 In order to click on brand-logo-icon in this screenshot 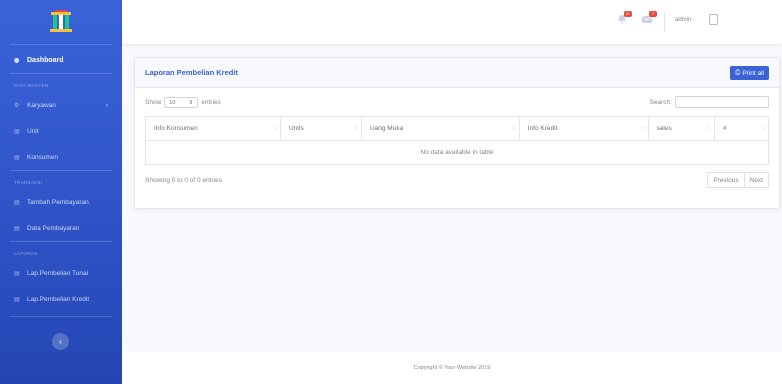, I will do `click(61, 21)`.